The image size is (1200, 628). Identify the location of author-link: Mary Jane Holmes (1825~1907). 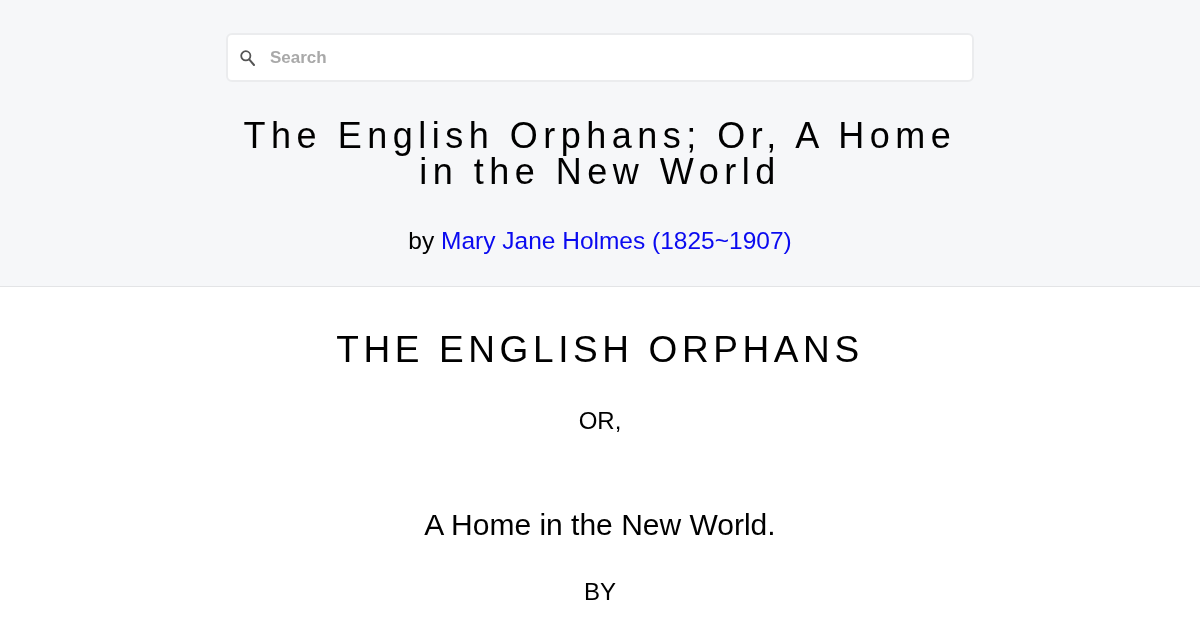
(616, 240).